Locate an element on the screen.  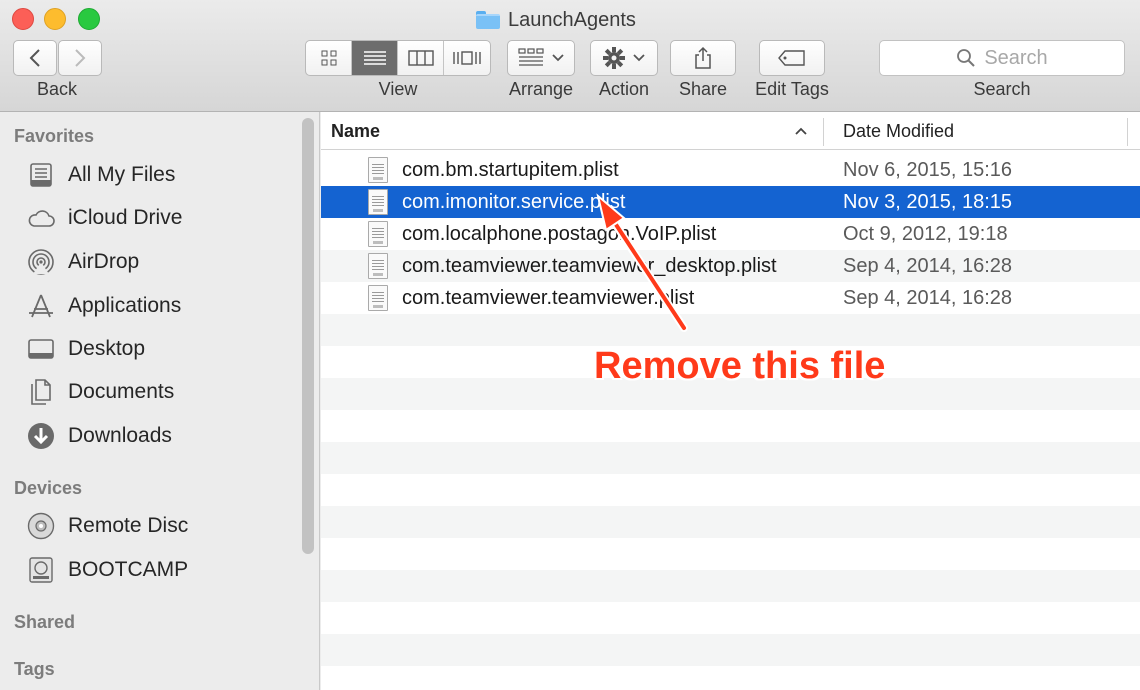
file-name: com.localphone.postagon.VoIP.plist is located at coordinates (559, 233).